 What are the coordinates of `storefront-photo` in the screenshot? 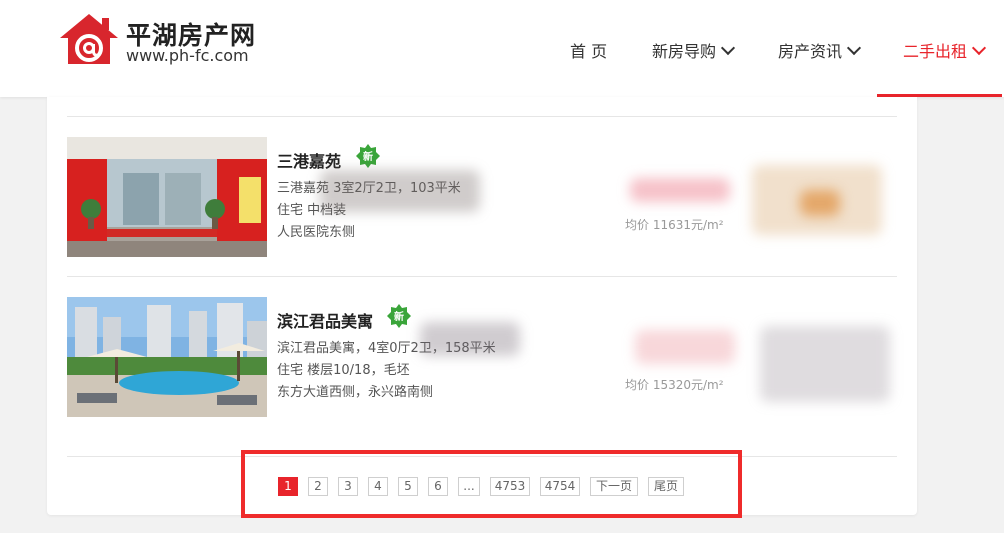 It's located at (167, 197).